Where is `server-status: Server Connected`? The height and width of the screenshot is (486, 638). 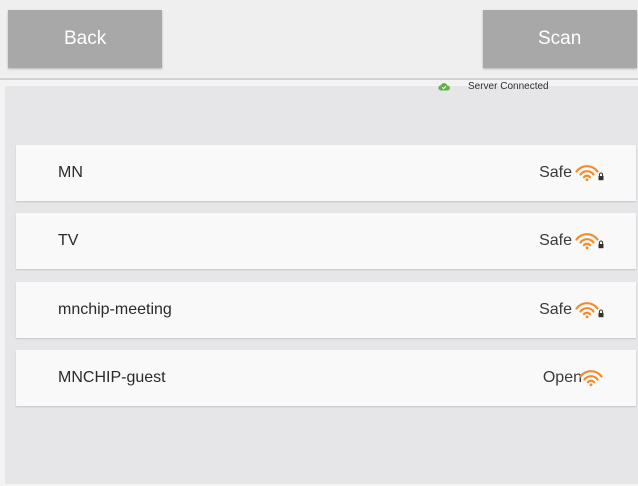
server-status: Server Connected is located at coordinates (493, 86).